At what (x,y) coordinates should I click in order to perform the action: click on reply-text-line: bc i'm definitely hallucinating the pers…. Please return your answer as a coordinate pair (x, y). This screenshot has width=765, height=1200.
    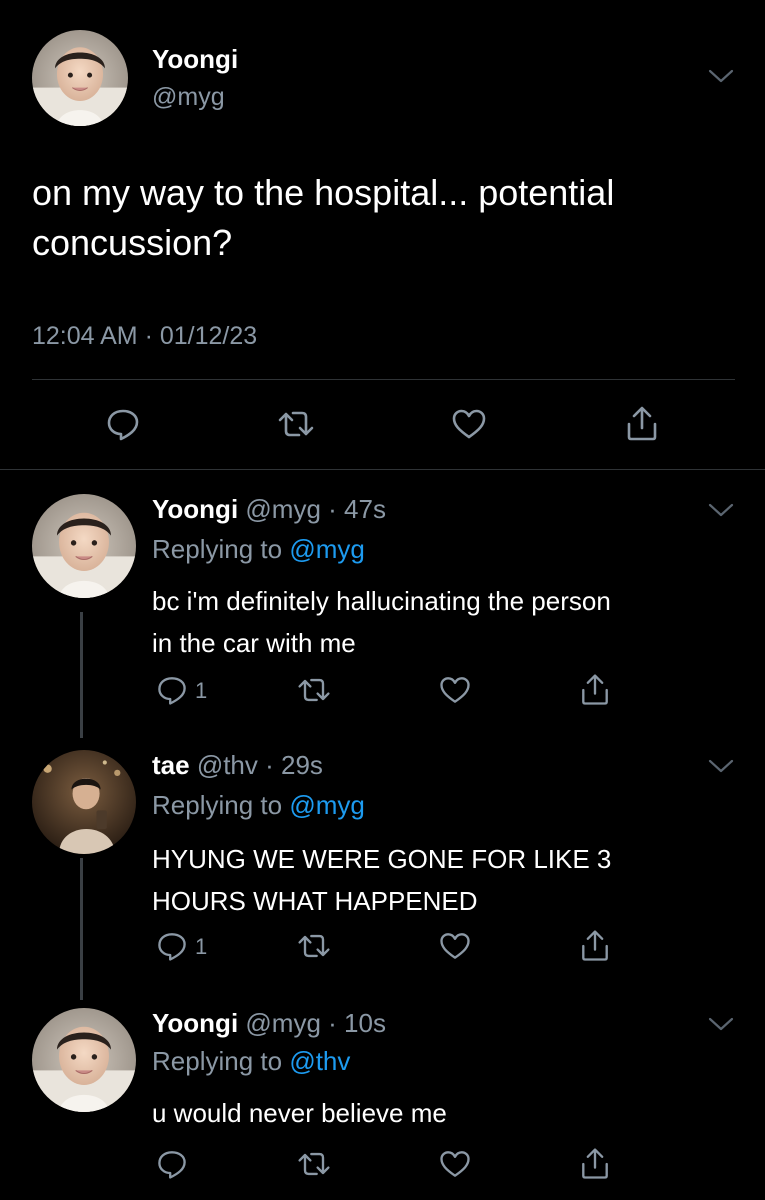
    Looking at the image, I should click on (381, 601).